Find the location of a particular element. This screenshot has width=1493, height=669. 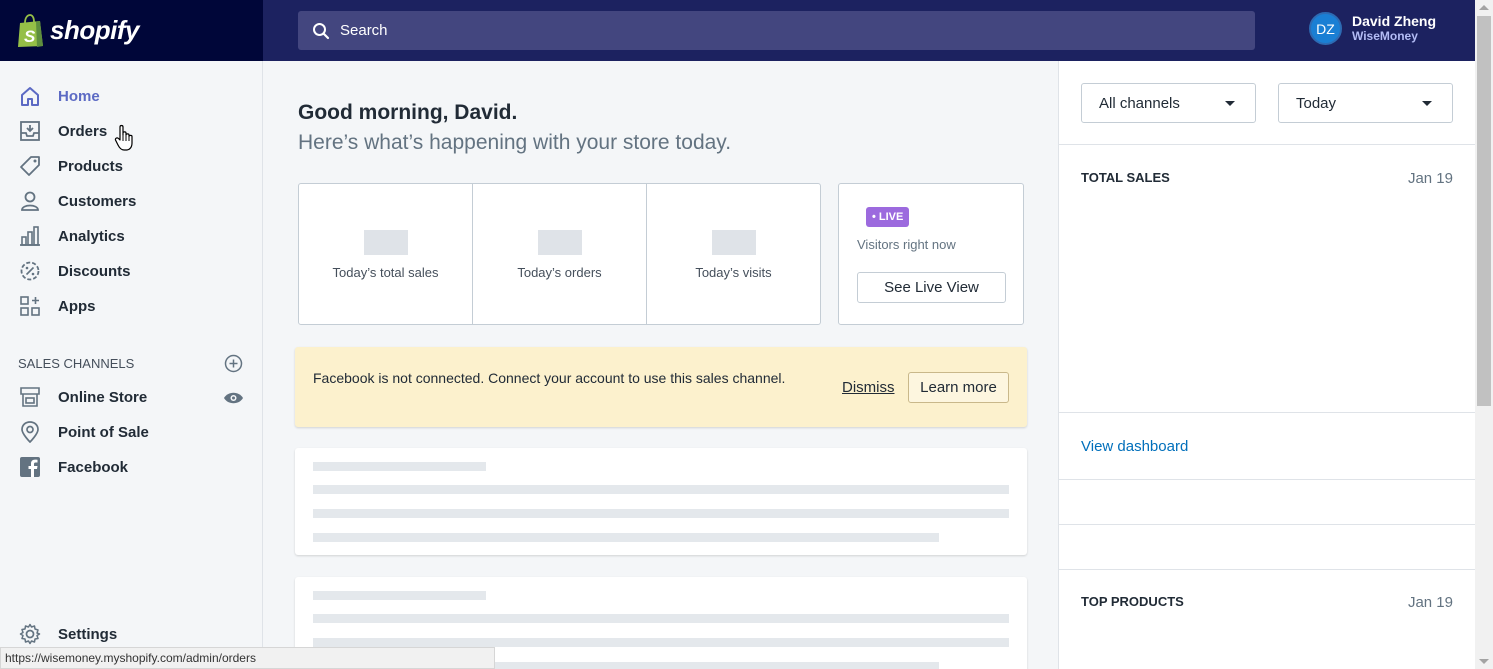

sidebar-item-apps: Apps is located at coordinates (57, 306).